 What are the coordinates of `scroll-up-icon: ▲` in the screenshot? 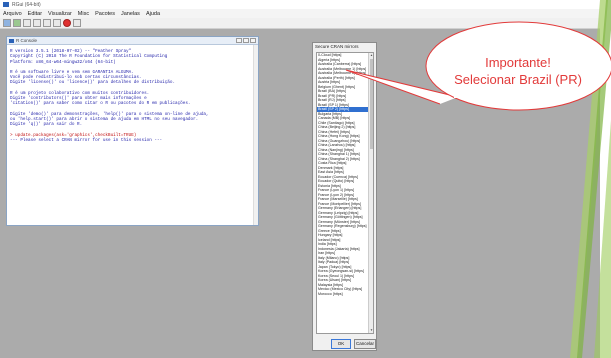 It's located at (371, 55).